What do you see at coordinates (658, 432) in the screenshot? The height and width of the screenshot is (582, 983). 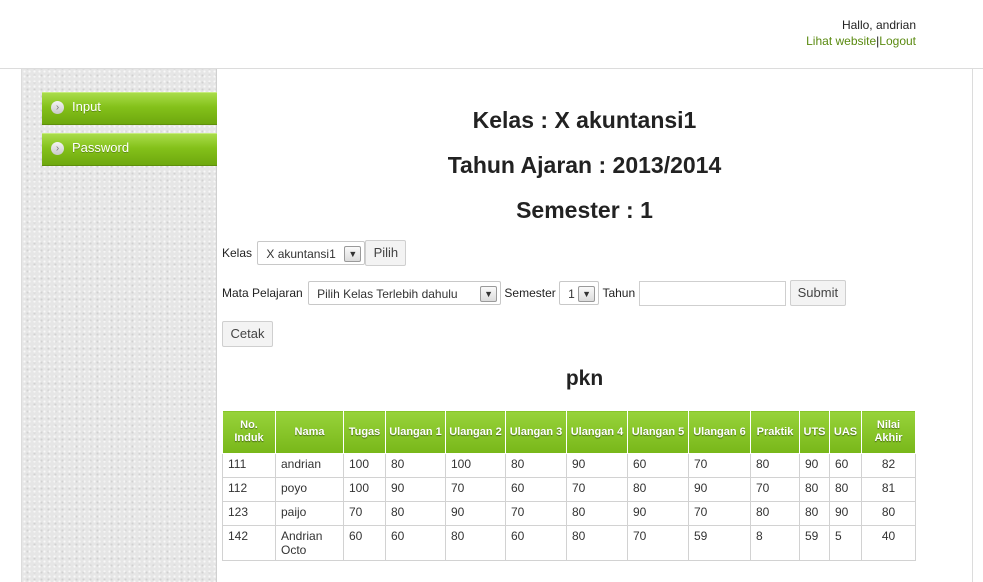 I see `column-header: Ulangan 5` at bounding box center [658, 432].